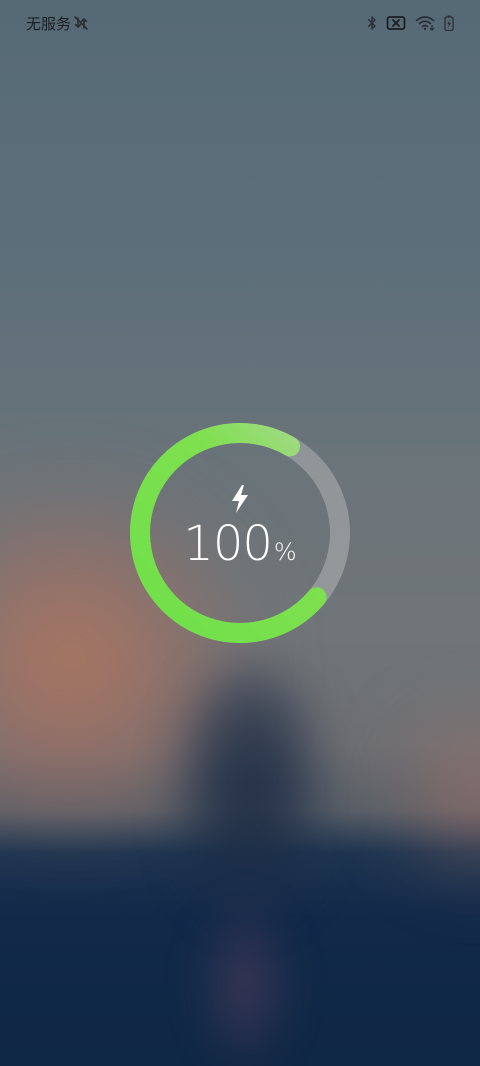 The height and width of the screenshot is (1066, 480). I want to click on status-bar: 无服务, so click(240, 23).